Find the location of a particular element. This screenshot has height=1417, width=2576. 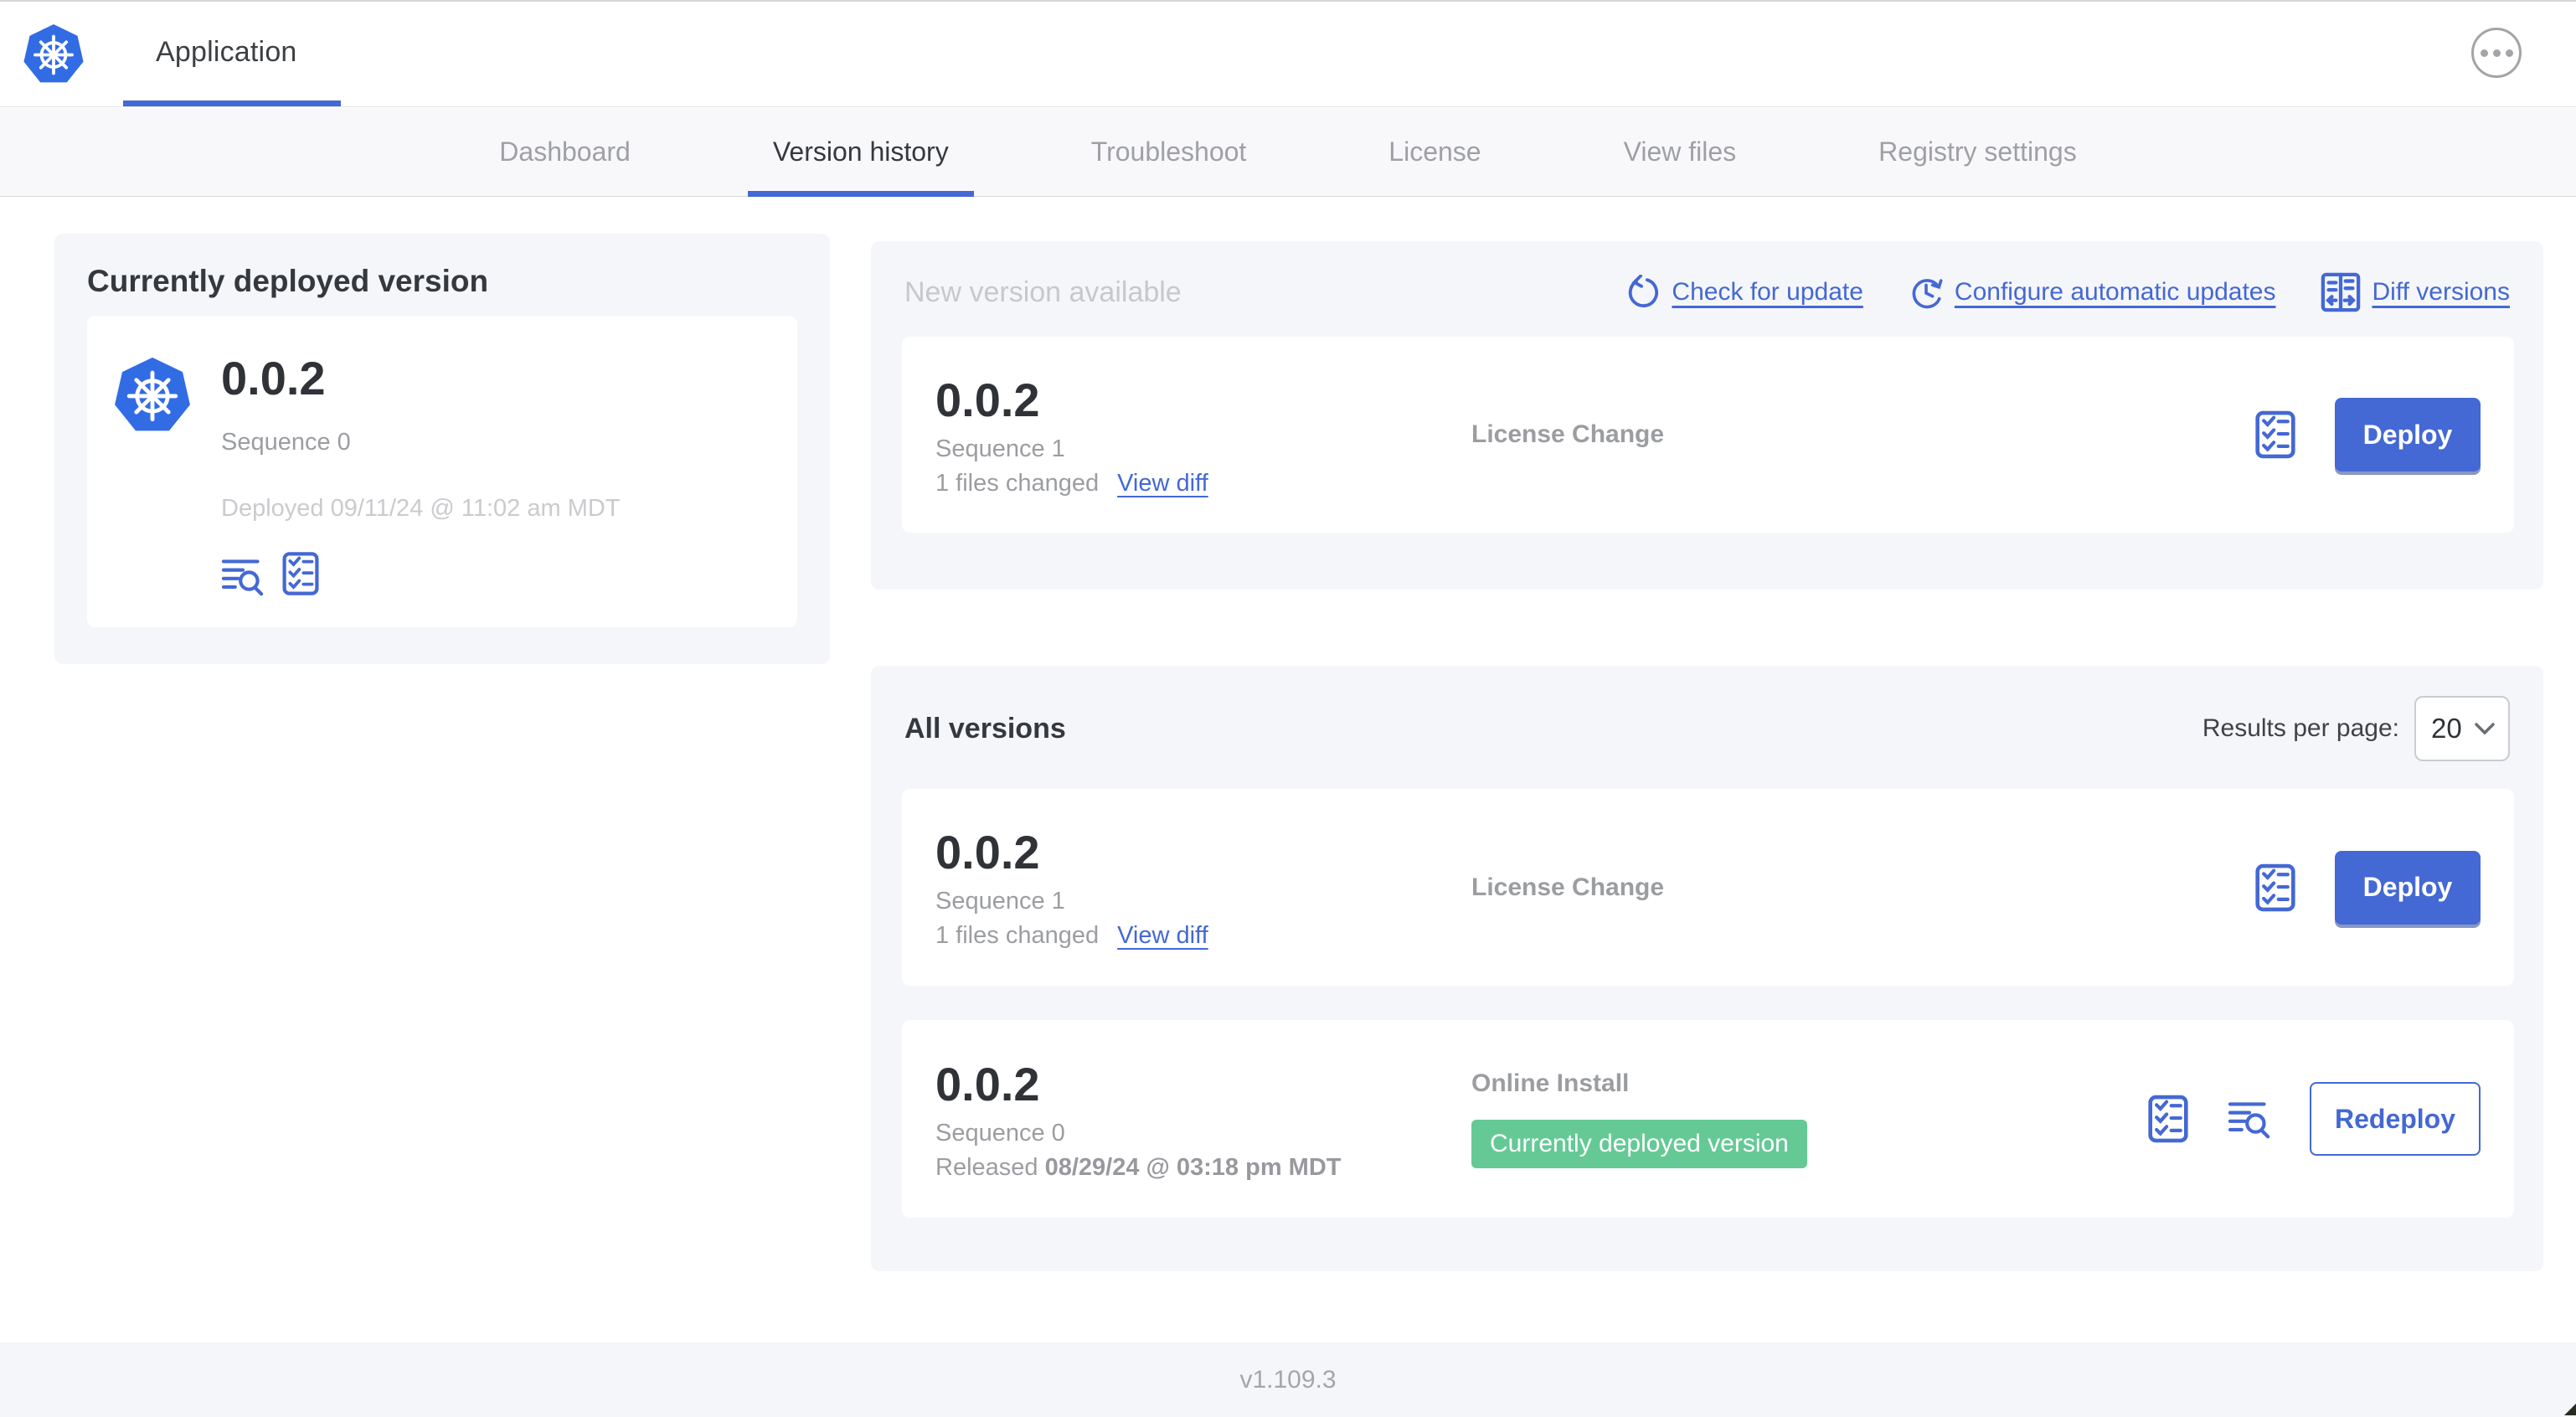

configure-automatic-updates-link: Configure automatic updates is located at coordinates (2092, 292).